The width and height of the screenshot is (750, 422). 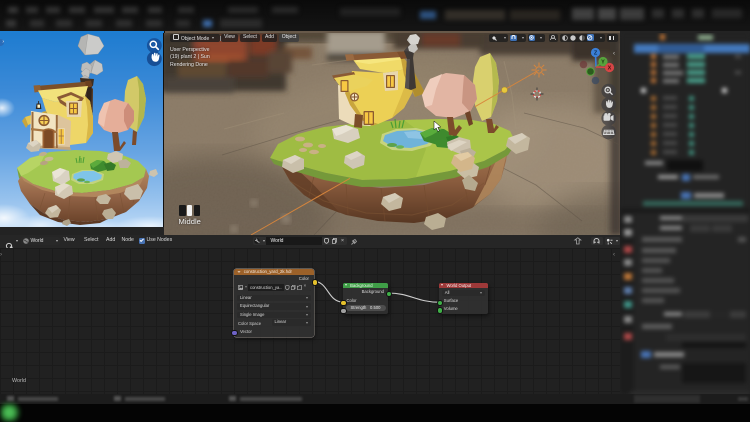 What do you see at coordinates (610, 69) in the screenshot?
I see `svg-text: X` at bounding box center [610, 69].